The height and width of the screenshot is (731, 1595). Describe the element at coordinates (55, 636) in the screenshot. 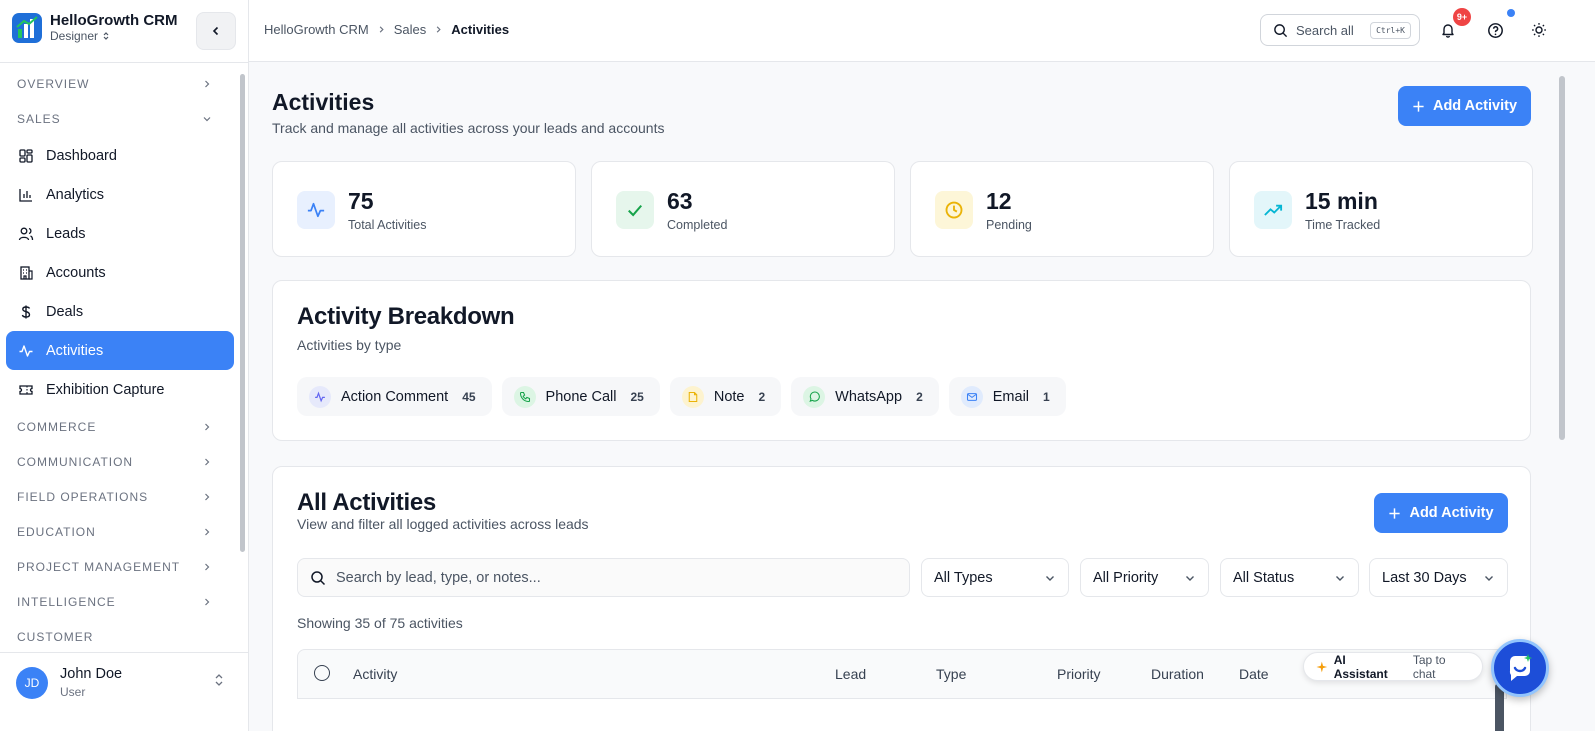

I see `nav-section-label: CUSTOMER` at that location.